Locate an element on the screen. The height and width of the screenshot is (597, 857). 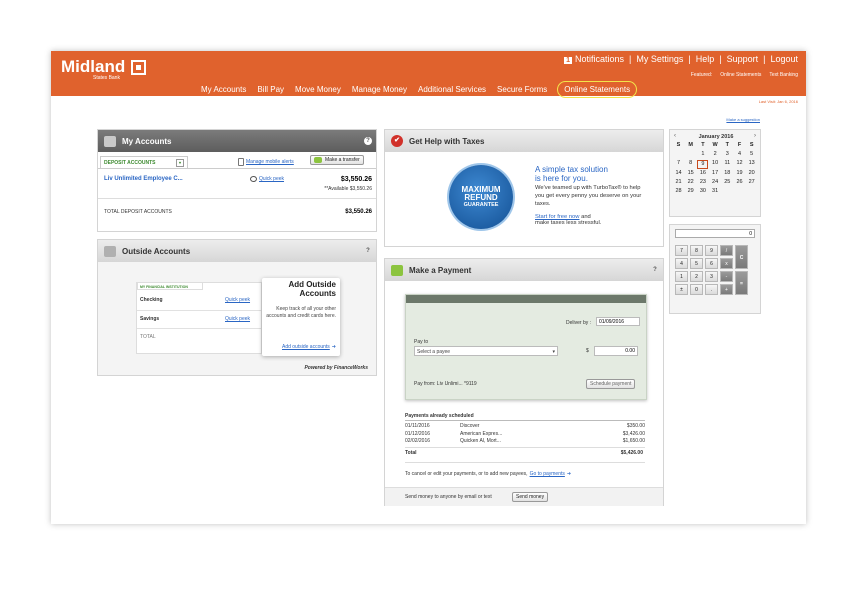
payee-select: Select a payee ▾ is located at coordinates (486, 351).